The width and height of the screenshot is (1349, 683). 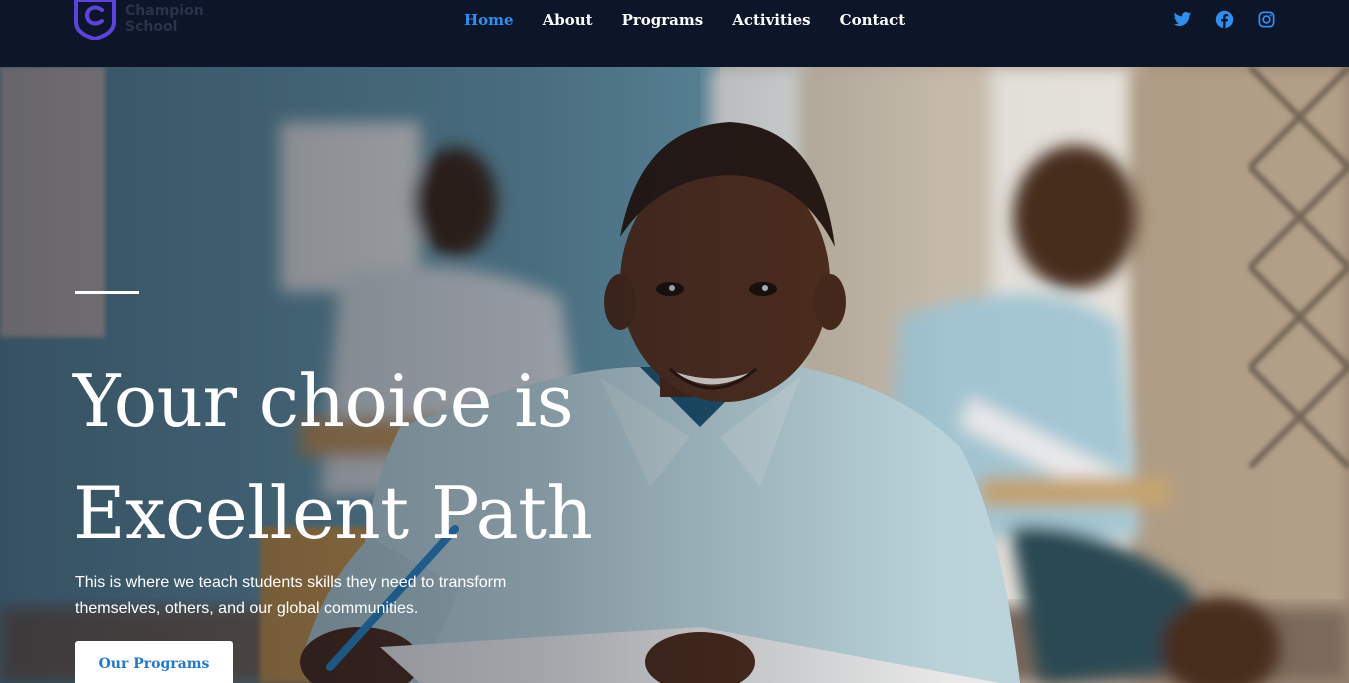 I want to click on nav-contact: Contact, so click(x=873, y=21).